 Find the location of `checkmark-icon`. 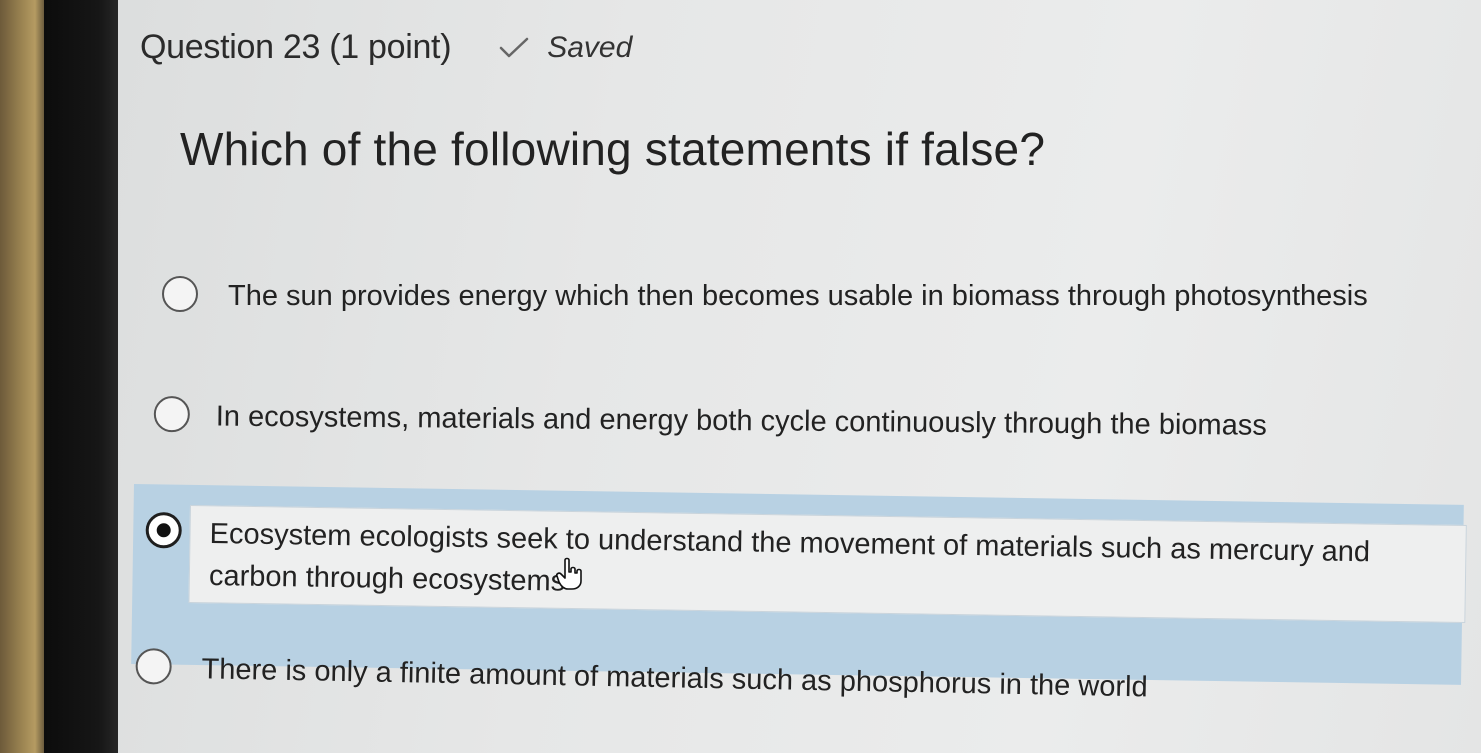

checkmark-icon is located at coordinates (514, 47).